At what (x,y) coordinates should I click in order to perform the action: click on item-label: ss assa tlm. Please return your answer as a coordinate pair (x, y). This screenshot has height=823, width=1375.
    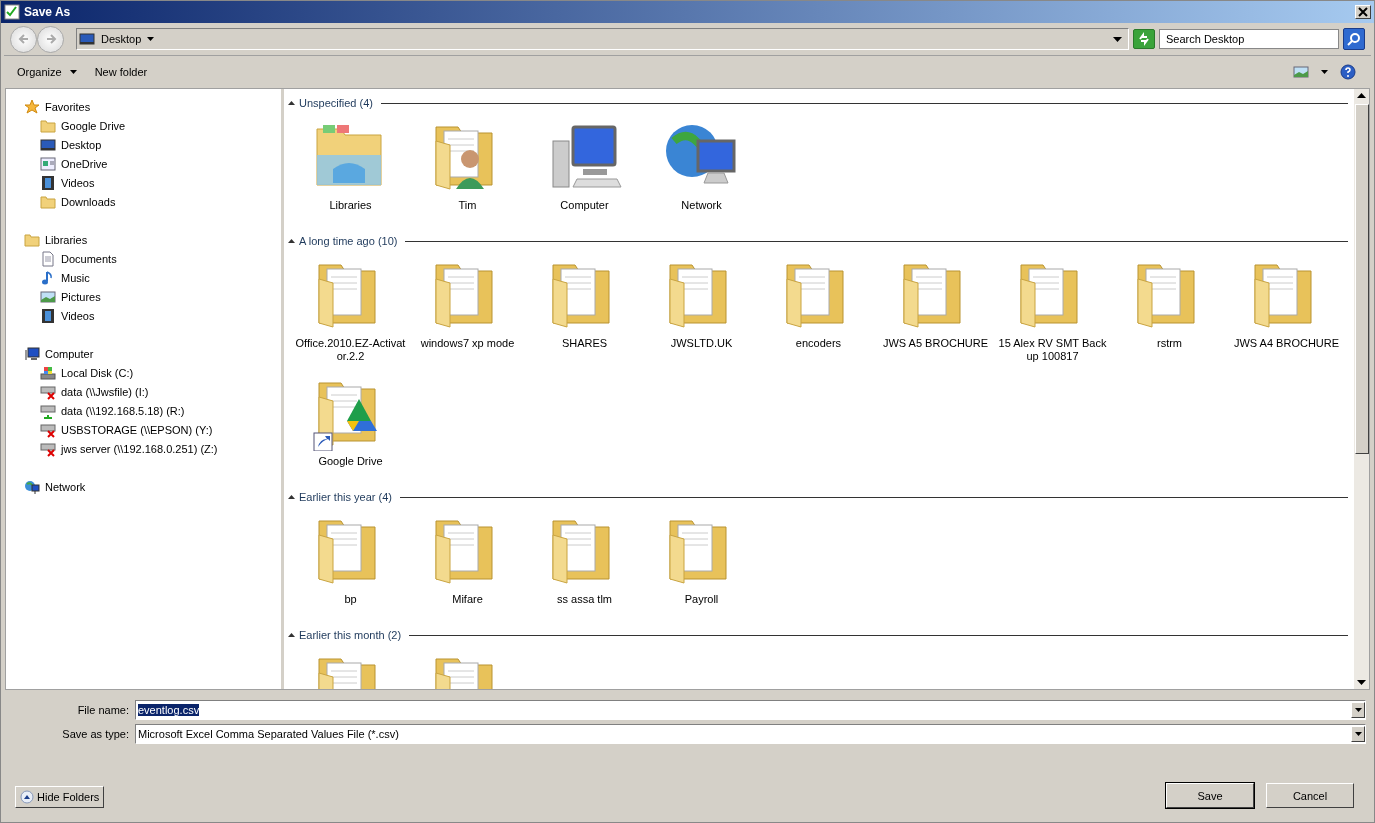
    Looking at the image, I should click on (584, 599).